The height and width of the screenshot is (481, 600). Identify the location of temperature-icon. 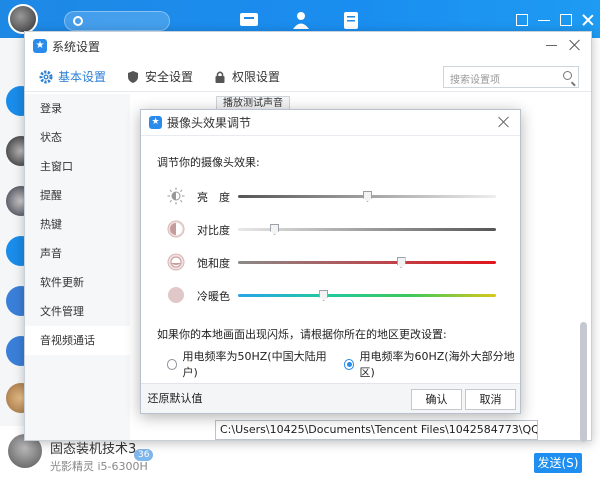
(176, 295).